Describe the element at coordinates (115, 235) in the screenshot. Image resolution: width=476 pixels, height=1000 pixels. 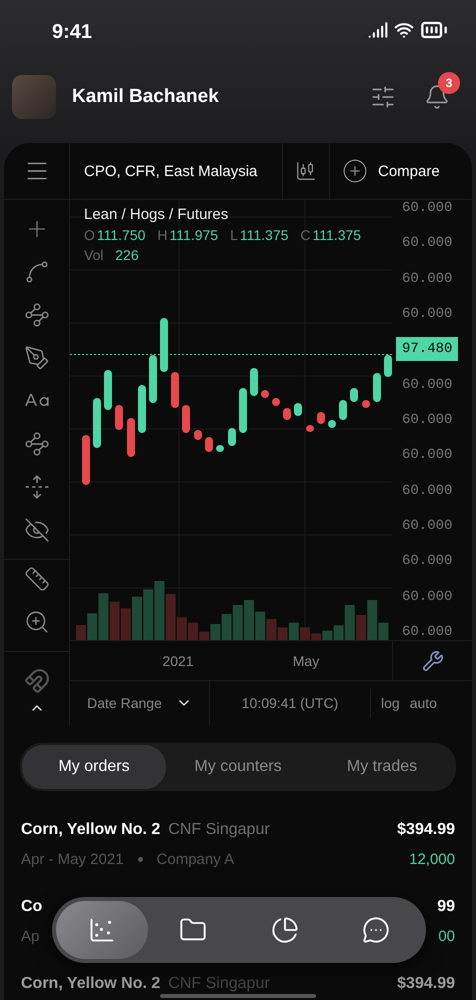
I see `ohlc-value: O 111.750` at that location.